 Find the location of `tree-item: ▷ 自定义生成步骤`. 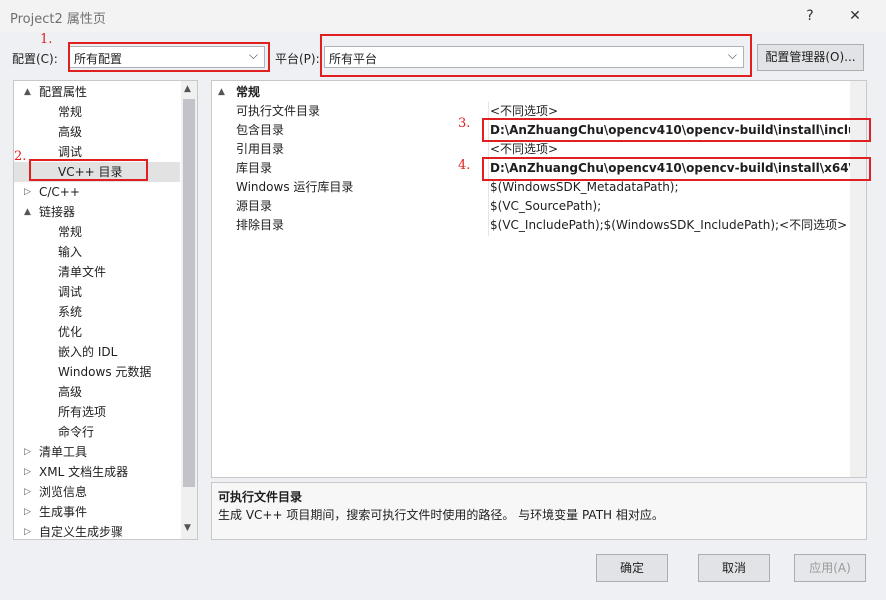

tree-item: ▷ 自定义生成步骤 is located at coordinates (97, 530).